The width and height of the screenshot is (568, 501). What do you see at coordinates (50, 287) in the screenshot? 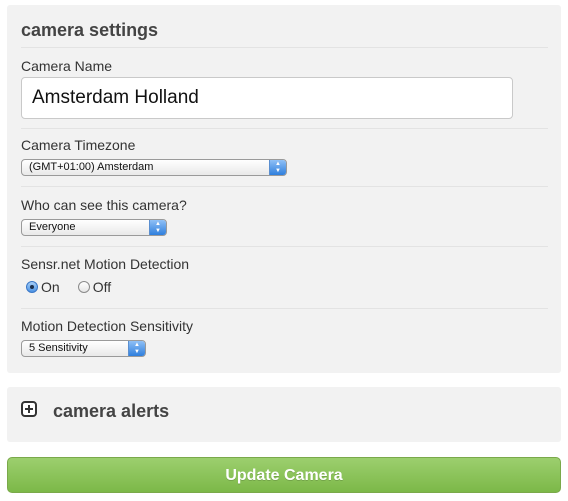
I see `motion-on-label: On` at bounding box center [50, 287].